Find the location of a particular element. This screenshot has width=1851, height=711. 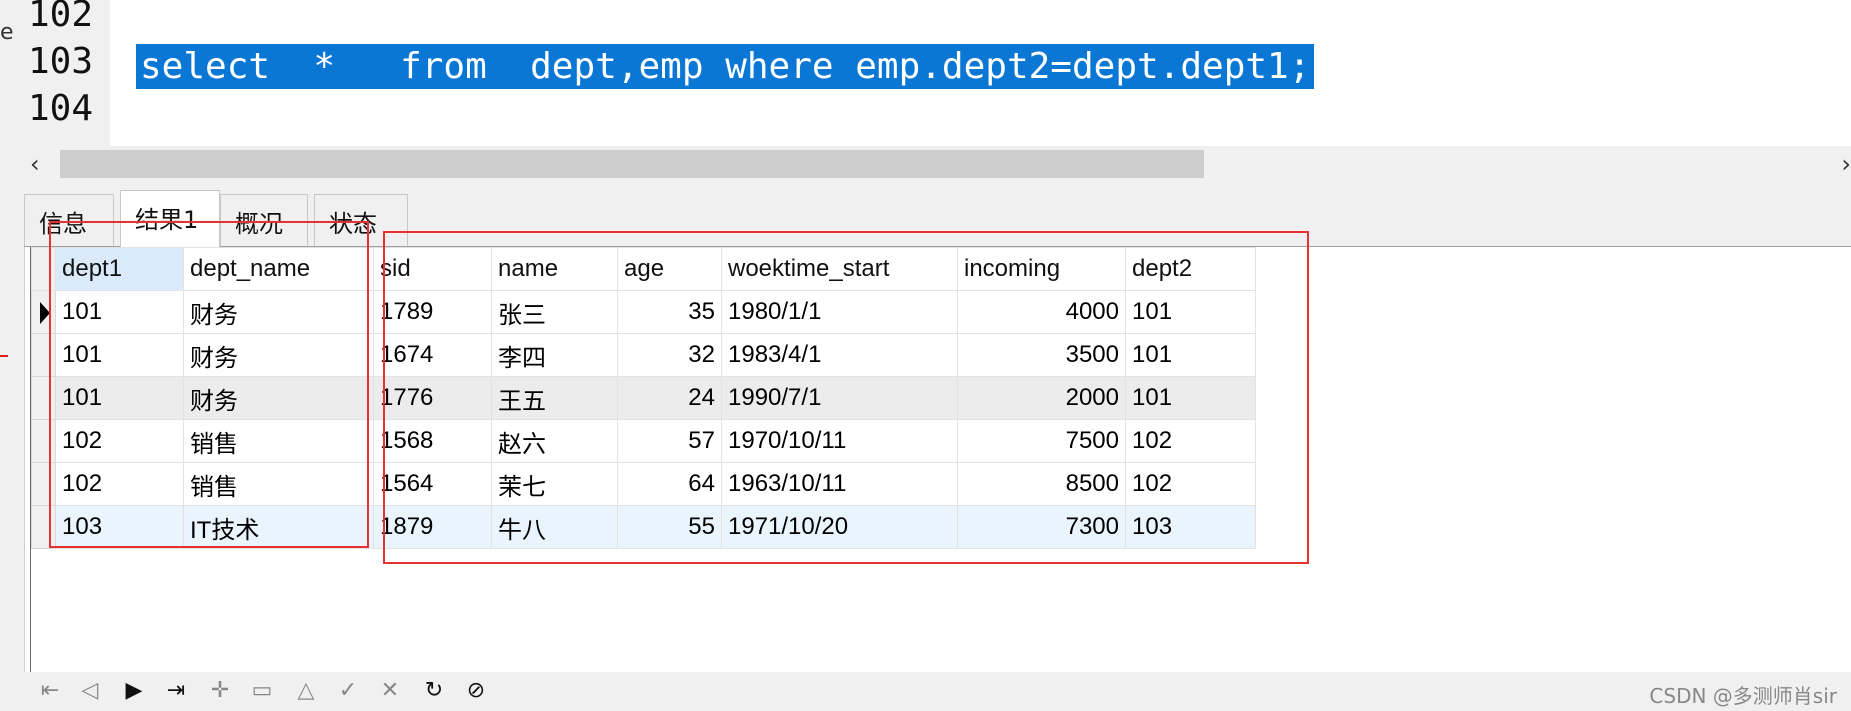

column-header-dept2: dept2 is located at coordinates (1190, 269).